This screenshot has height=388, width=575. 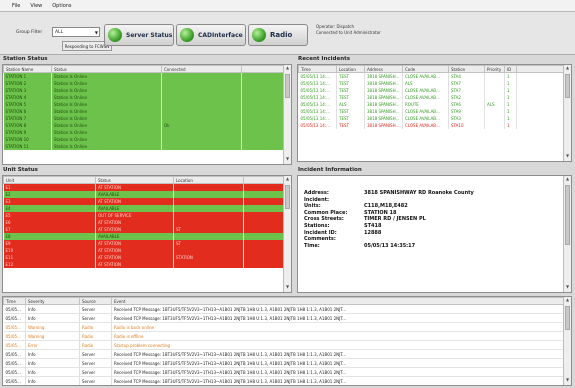 I want to click on col-location: Location, so click(x=350, y=69).